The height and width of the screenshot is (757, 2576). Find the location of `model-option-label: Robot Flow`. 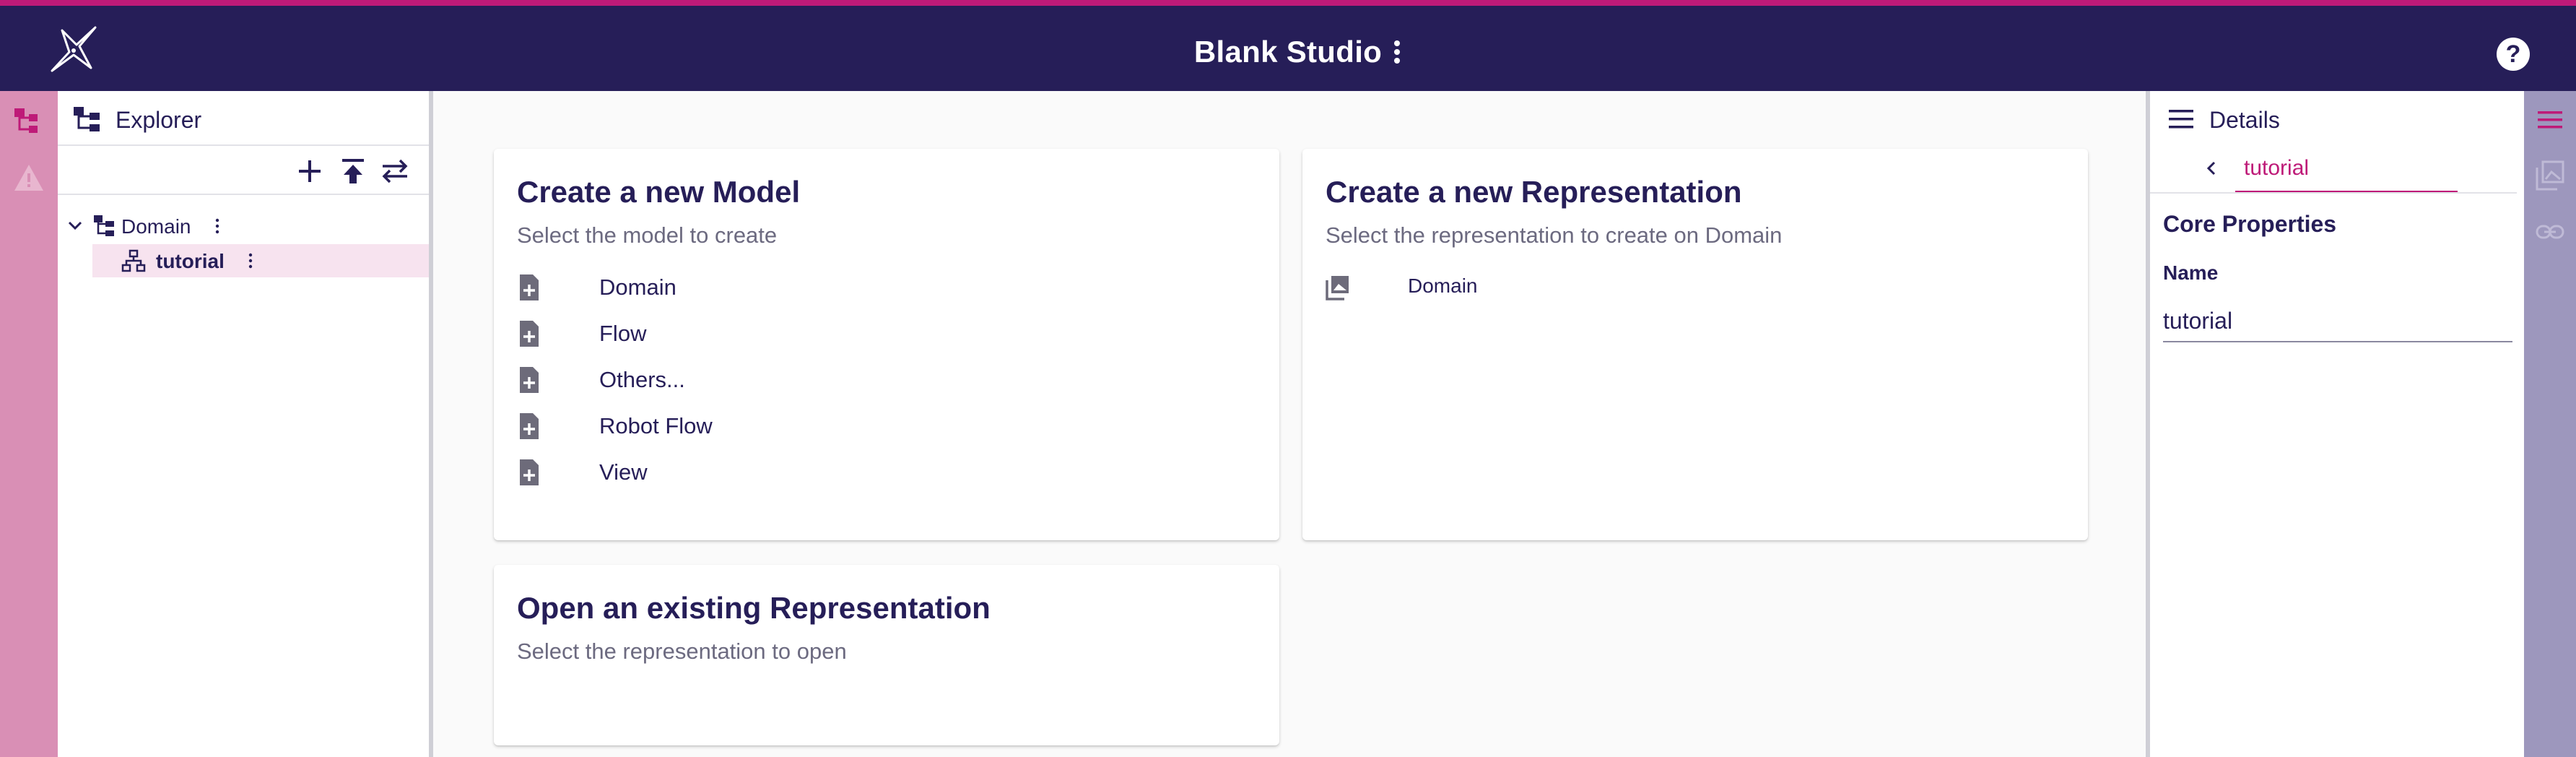

model-option-label: Robot Flow is located at coordinates (656, 425).